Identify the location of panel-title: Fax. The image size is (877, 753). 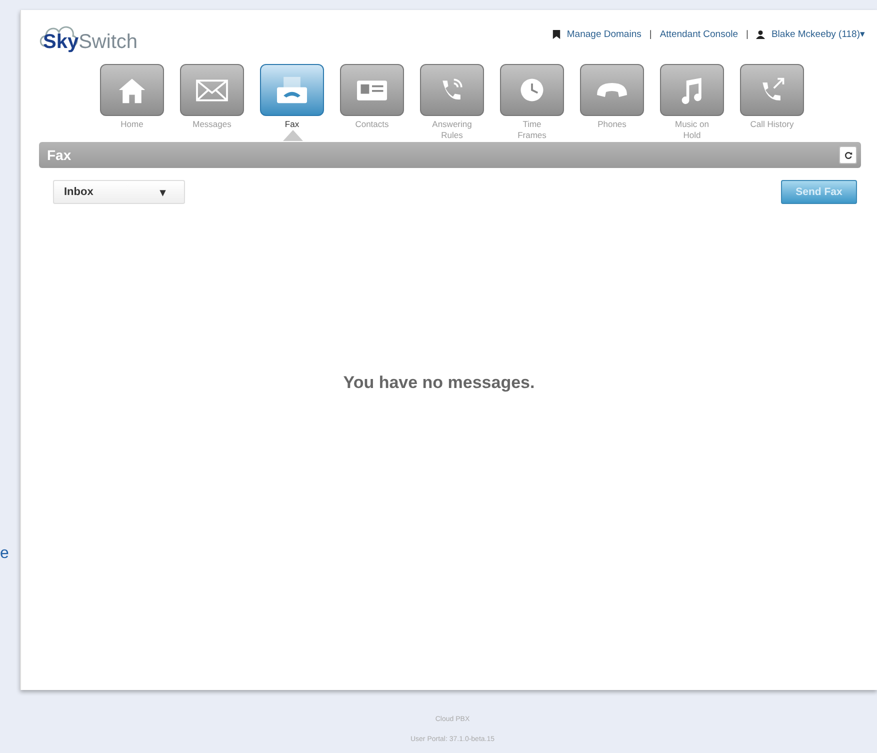
(59, 155).